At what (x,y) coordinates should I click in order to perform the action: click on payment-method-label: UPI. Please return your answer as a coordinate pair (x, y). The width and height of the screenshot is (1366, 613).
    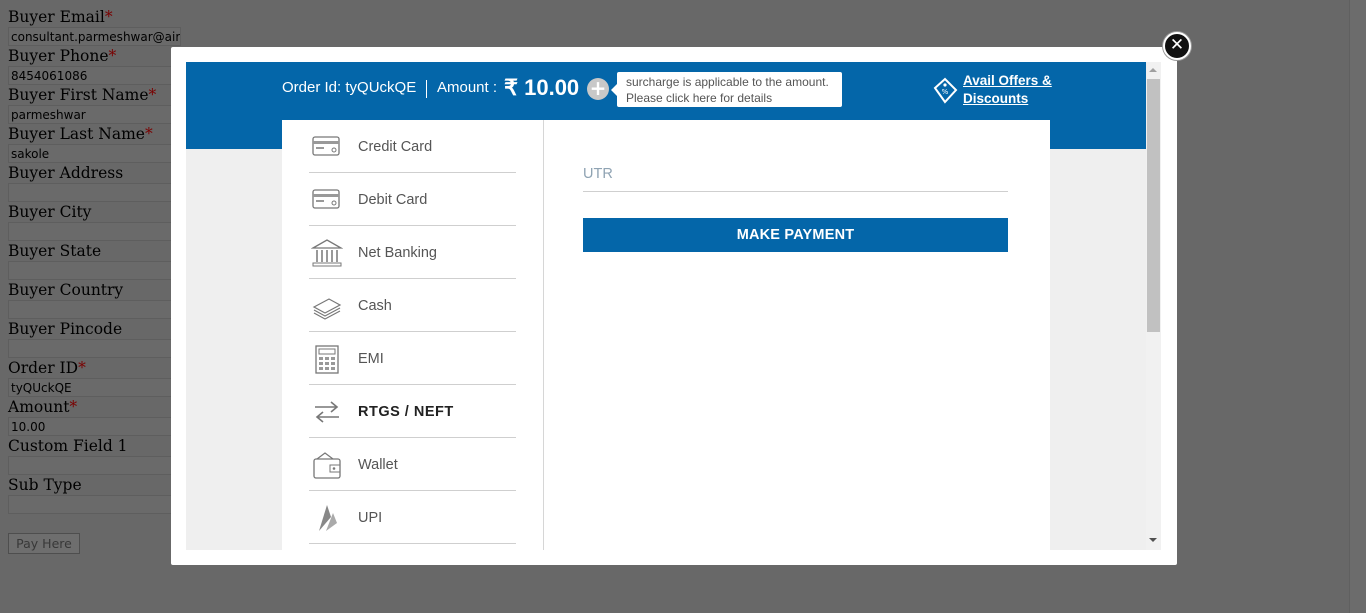
    Looking at the image, I should click on (370, 518).